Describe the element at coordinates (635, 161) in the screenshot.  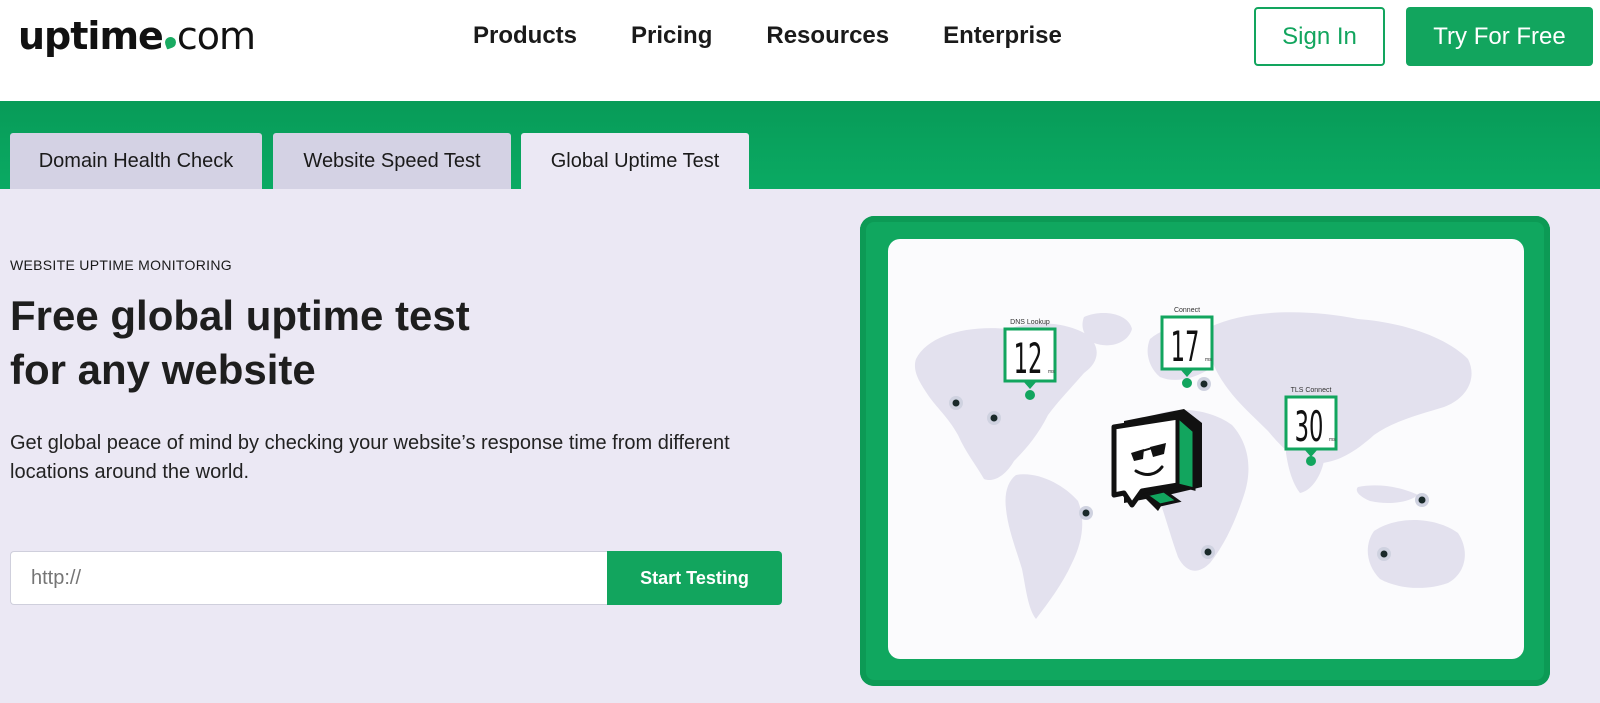
I see `tab-global-uptime-test: Global Uptime Test` at that location.